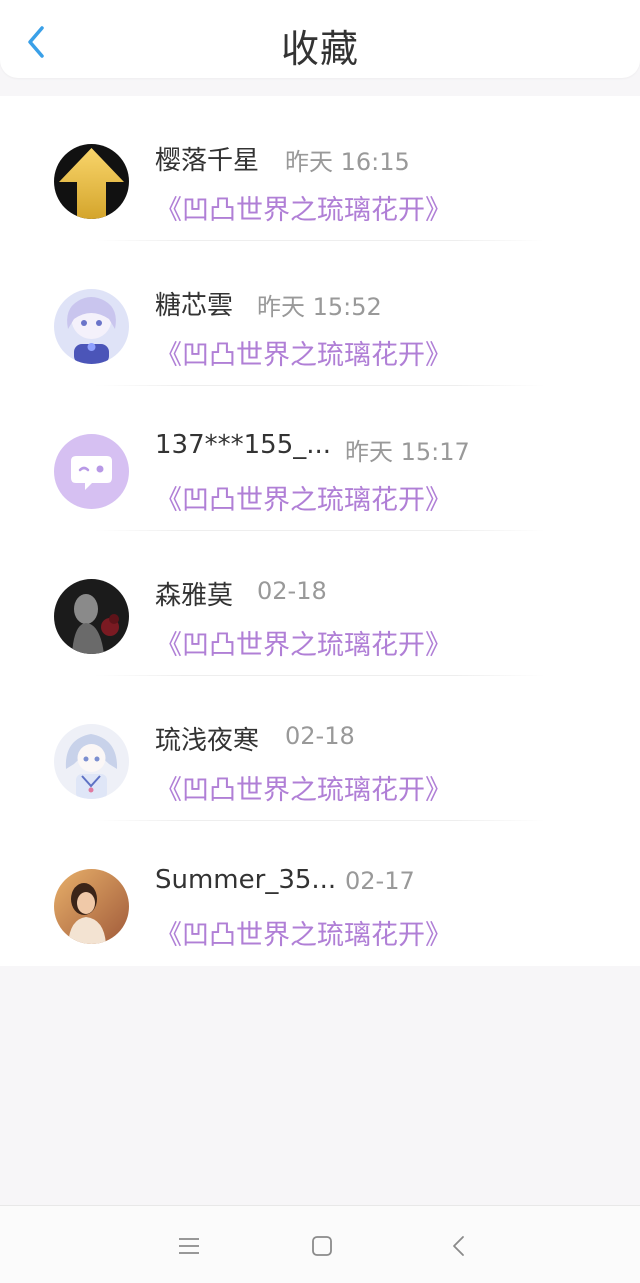  I want to click on user-name: 琉浅夜寒, so click(207, 741).